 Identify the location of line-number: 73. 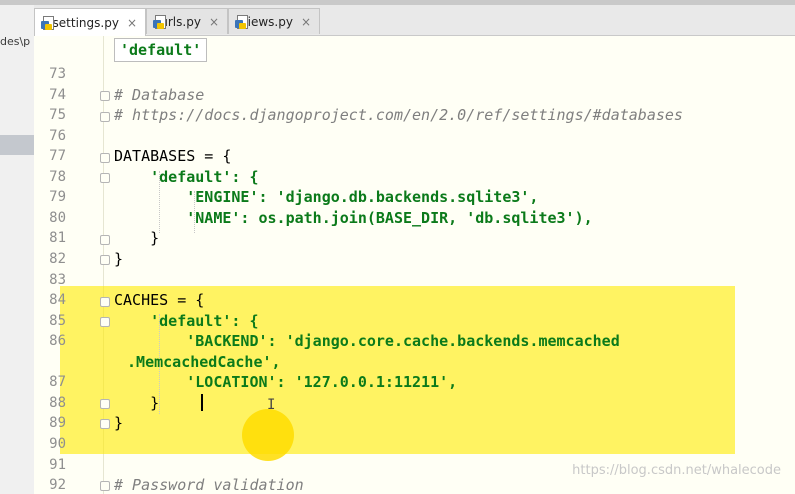
(57, 74).